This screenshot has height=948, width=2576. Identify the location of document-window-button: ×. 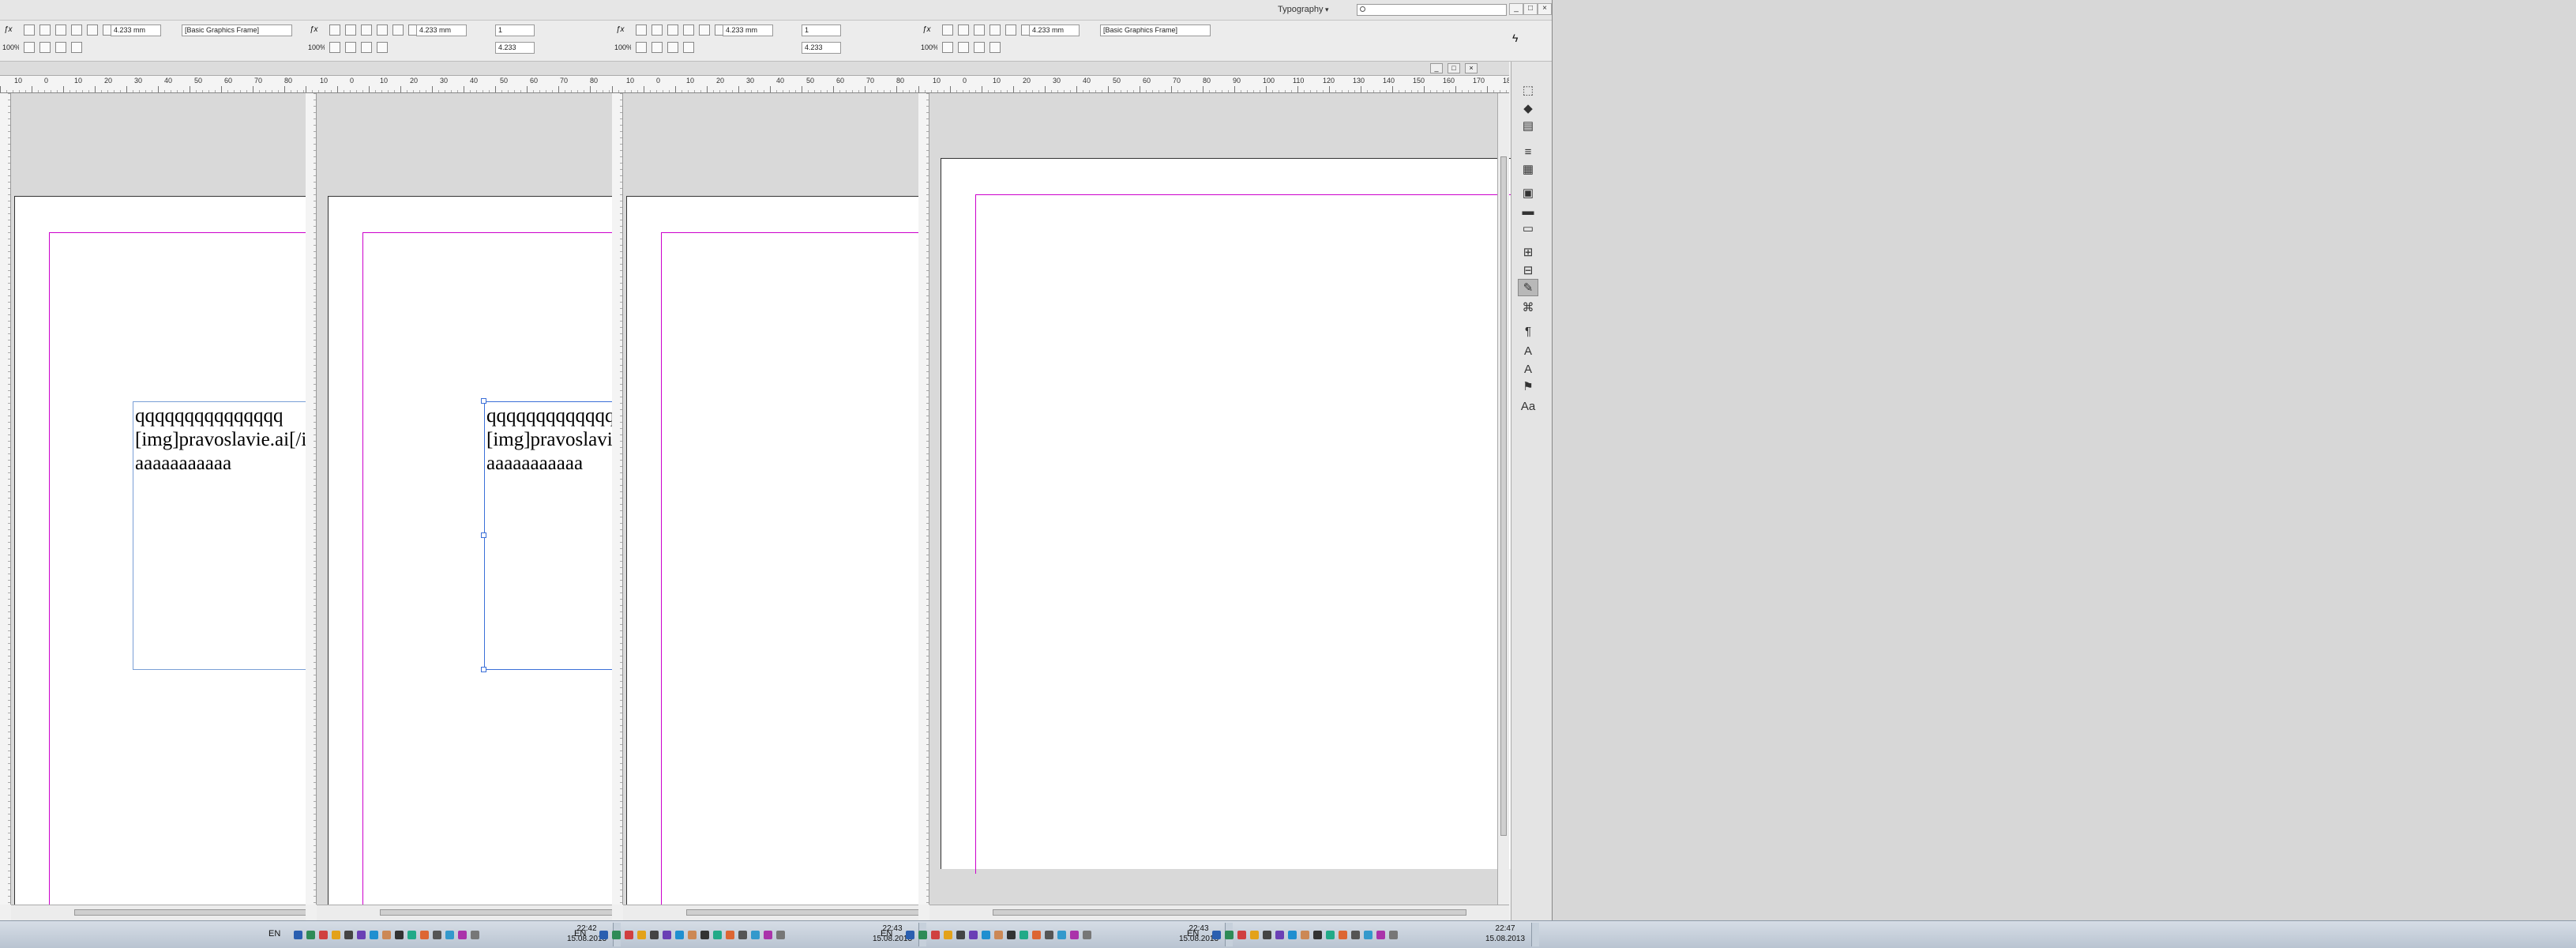
(1471, 68).